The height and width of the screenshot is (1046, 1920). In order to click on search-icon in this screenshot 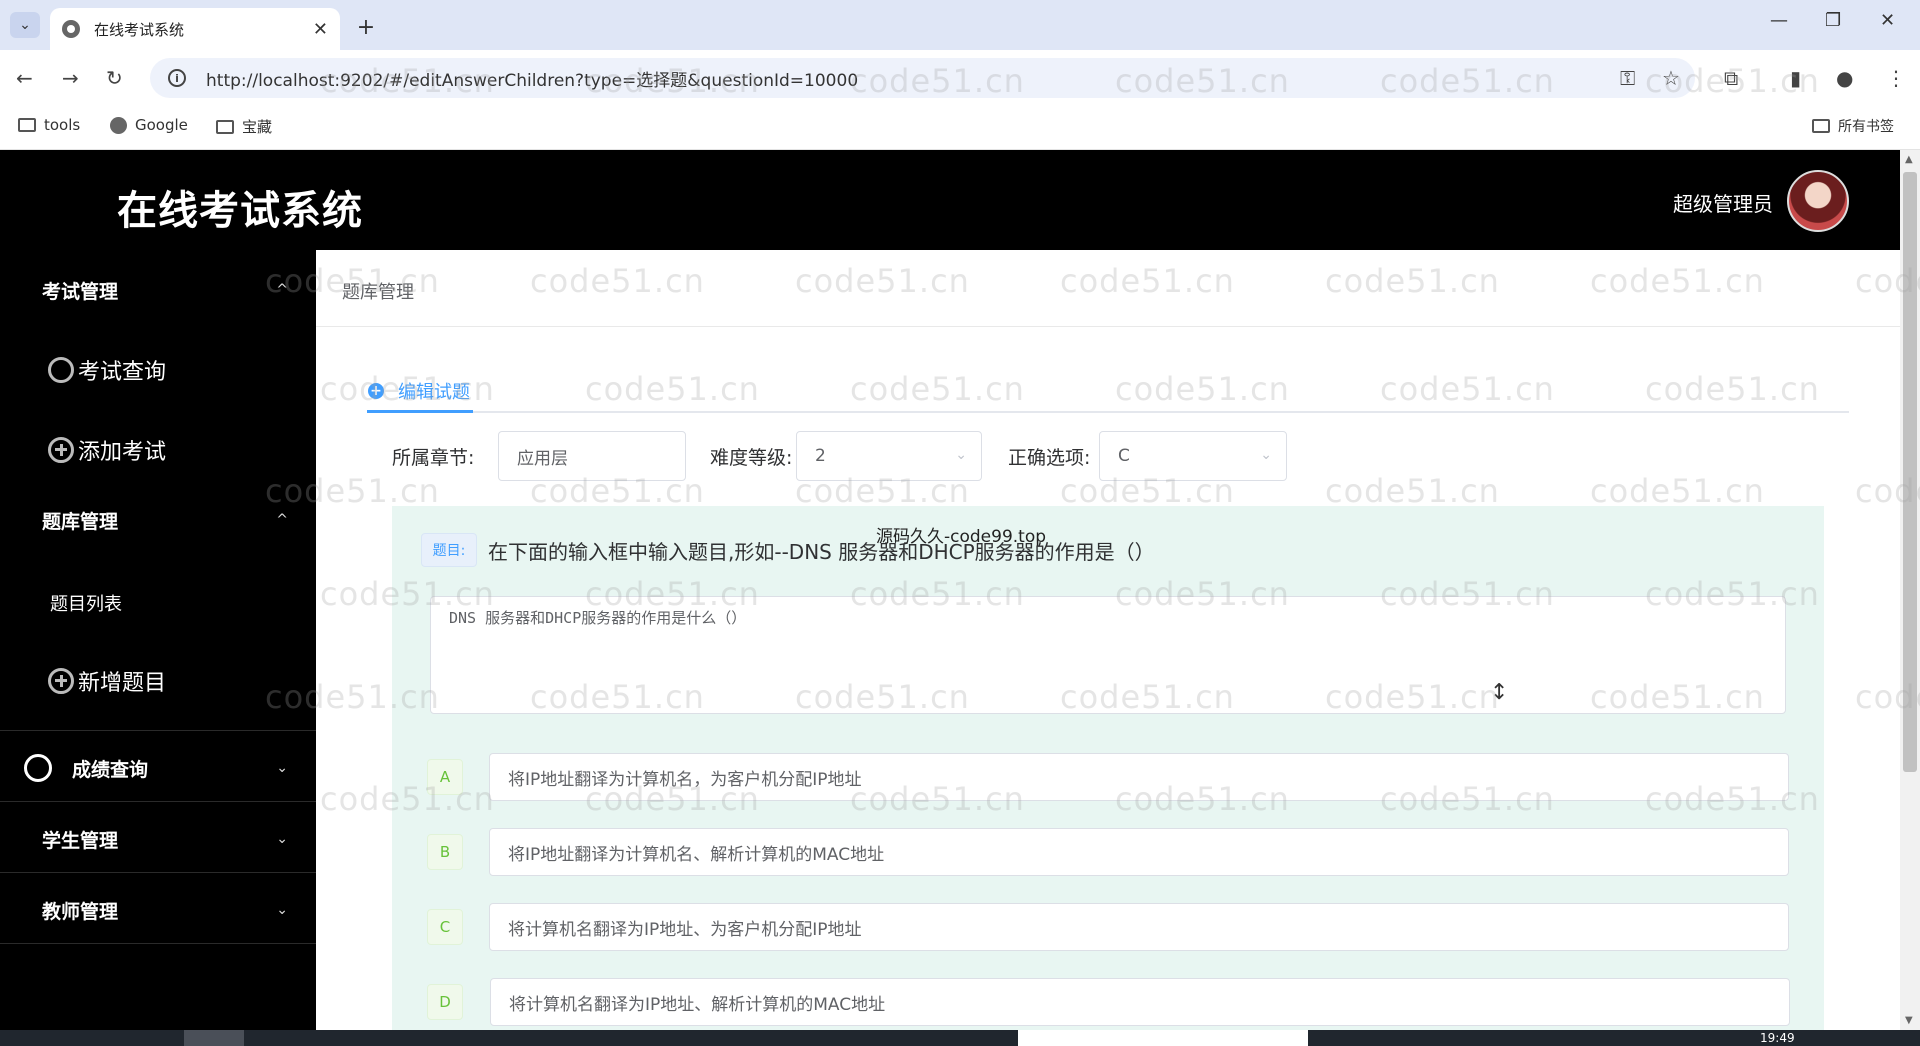, I will do `click(38, 768)`.